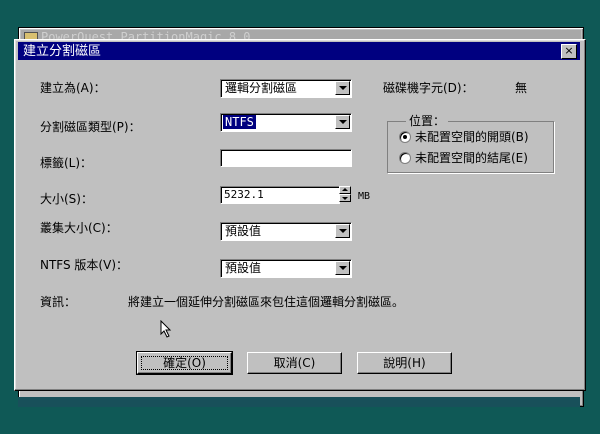  I want to click on info-text: 將建立一個延伸分割磁區來包住這個邏輯分割磁區。, so click(266, 302).